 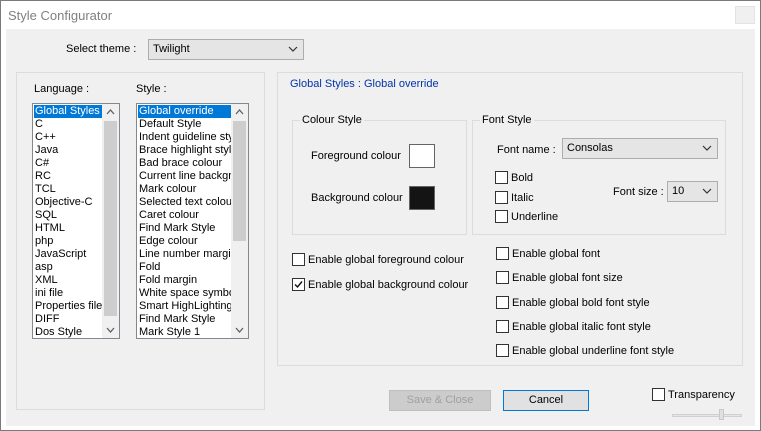 I want to click on style-label: Style :, so click(x=151, y=89).